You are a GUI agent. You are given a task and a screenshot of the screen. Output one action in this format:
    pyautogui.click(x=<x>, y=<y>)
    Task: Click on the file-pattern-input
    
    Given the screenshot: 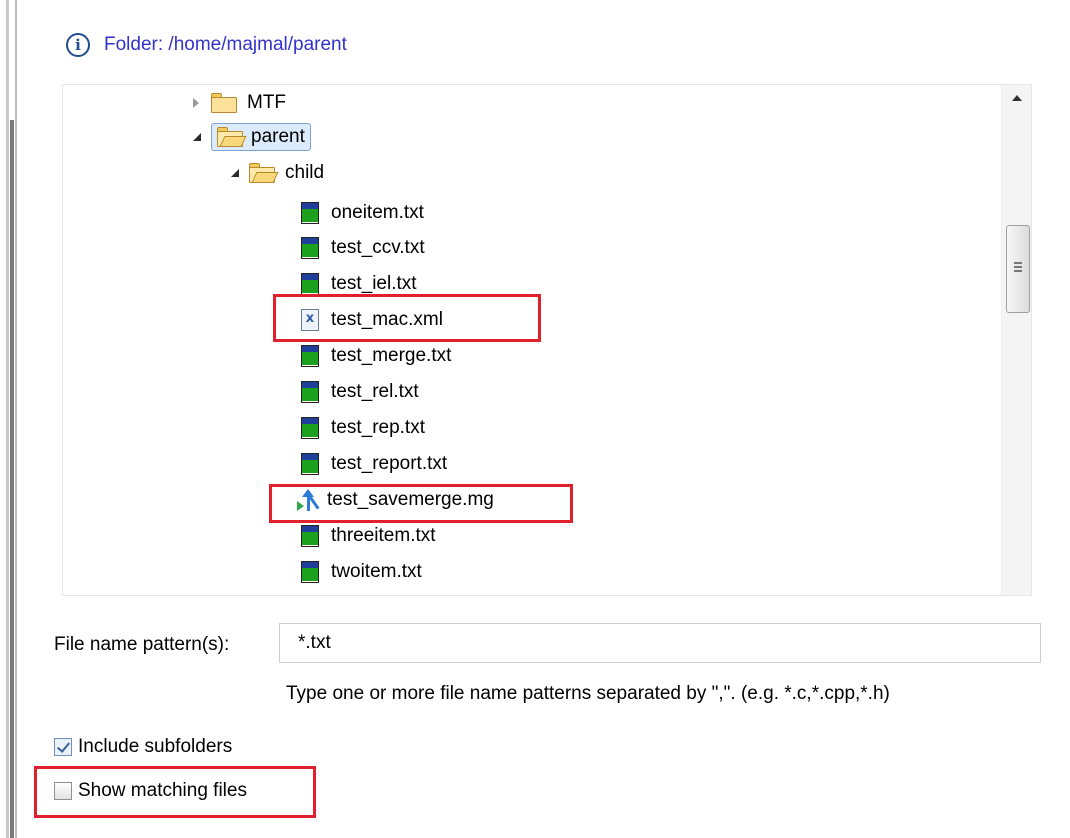 What is the action you would take?
    pyautogui.click(x=660, y=643)
    